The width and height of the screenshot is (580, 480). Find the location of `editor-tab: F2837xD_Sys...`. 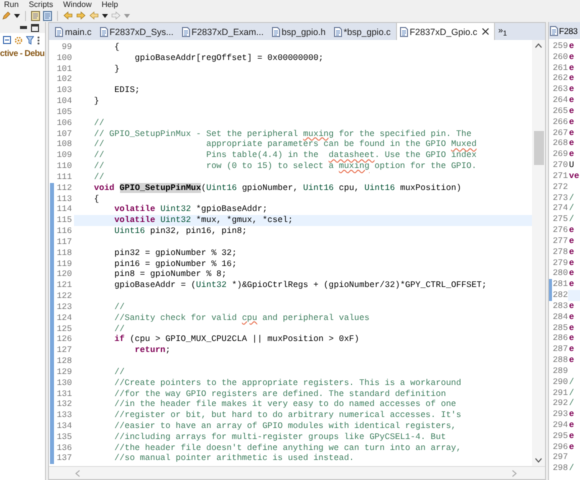

editor-tab: F2837xD_Sys... is located at coordinates (137, 31).